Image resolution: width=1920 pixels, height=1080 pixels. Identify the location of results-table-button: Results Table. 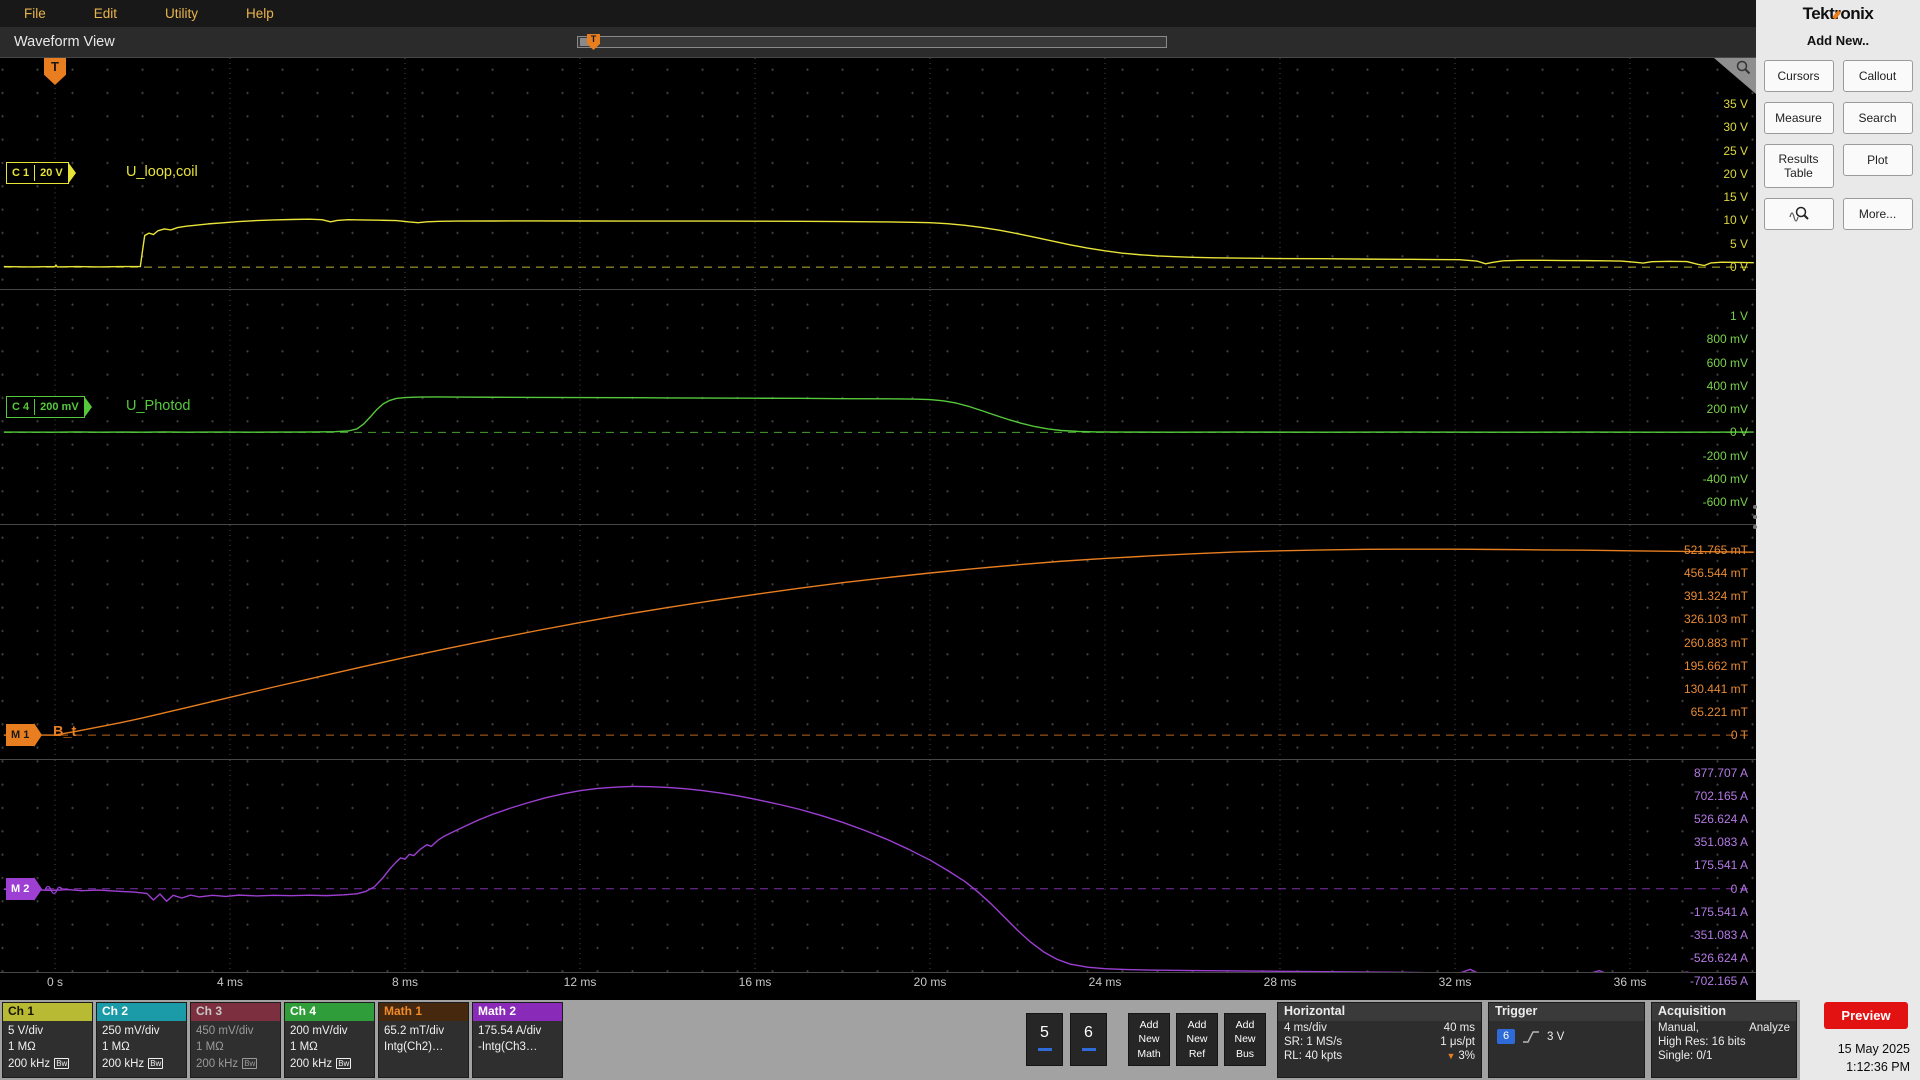
(1798, 166).